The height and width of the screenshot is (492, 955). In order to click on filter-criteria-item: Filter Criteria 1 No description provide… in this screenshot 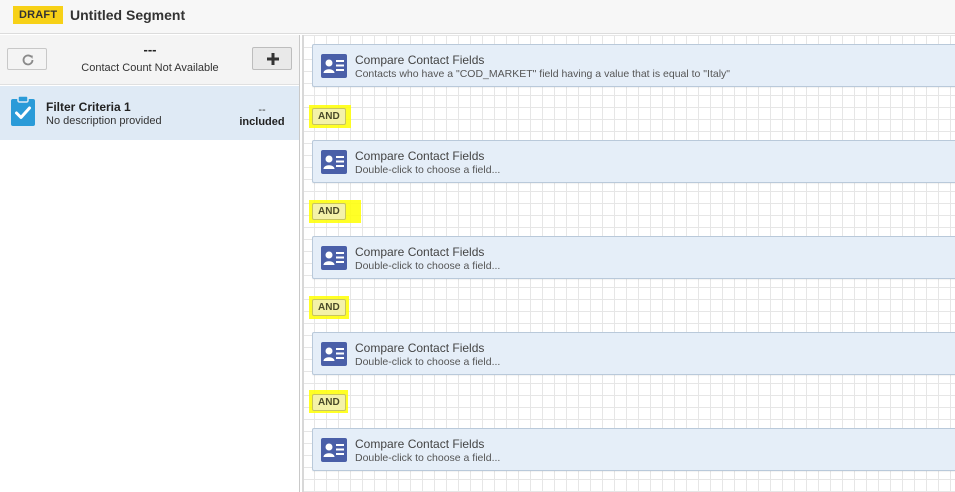, I will do `click(149, 113)`.